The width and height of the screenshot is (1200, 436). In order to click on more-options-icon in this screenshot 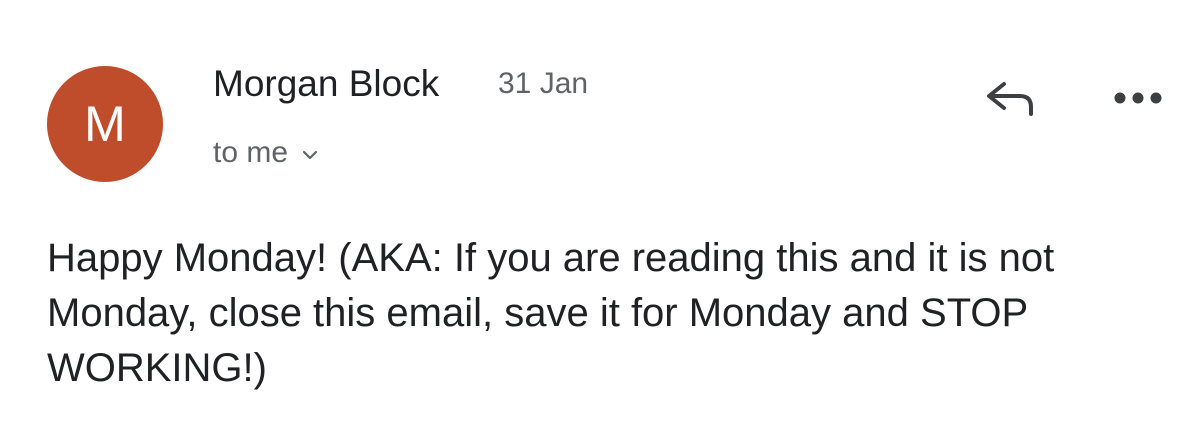, I will do `click(1138, 100)`.